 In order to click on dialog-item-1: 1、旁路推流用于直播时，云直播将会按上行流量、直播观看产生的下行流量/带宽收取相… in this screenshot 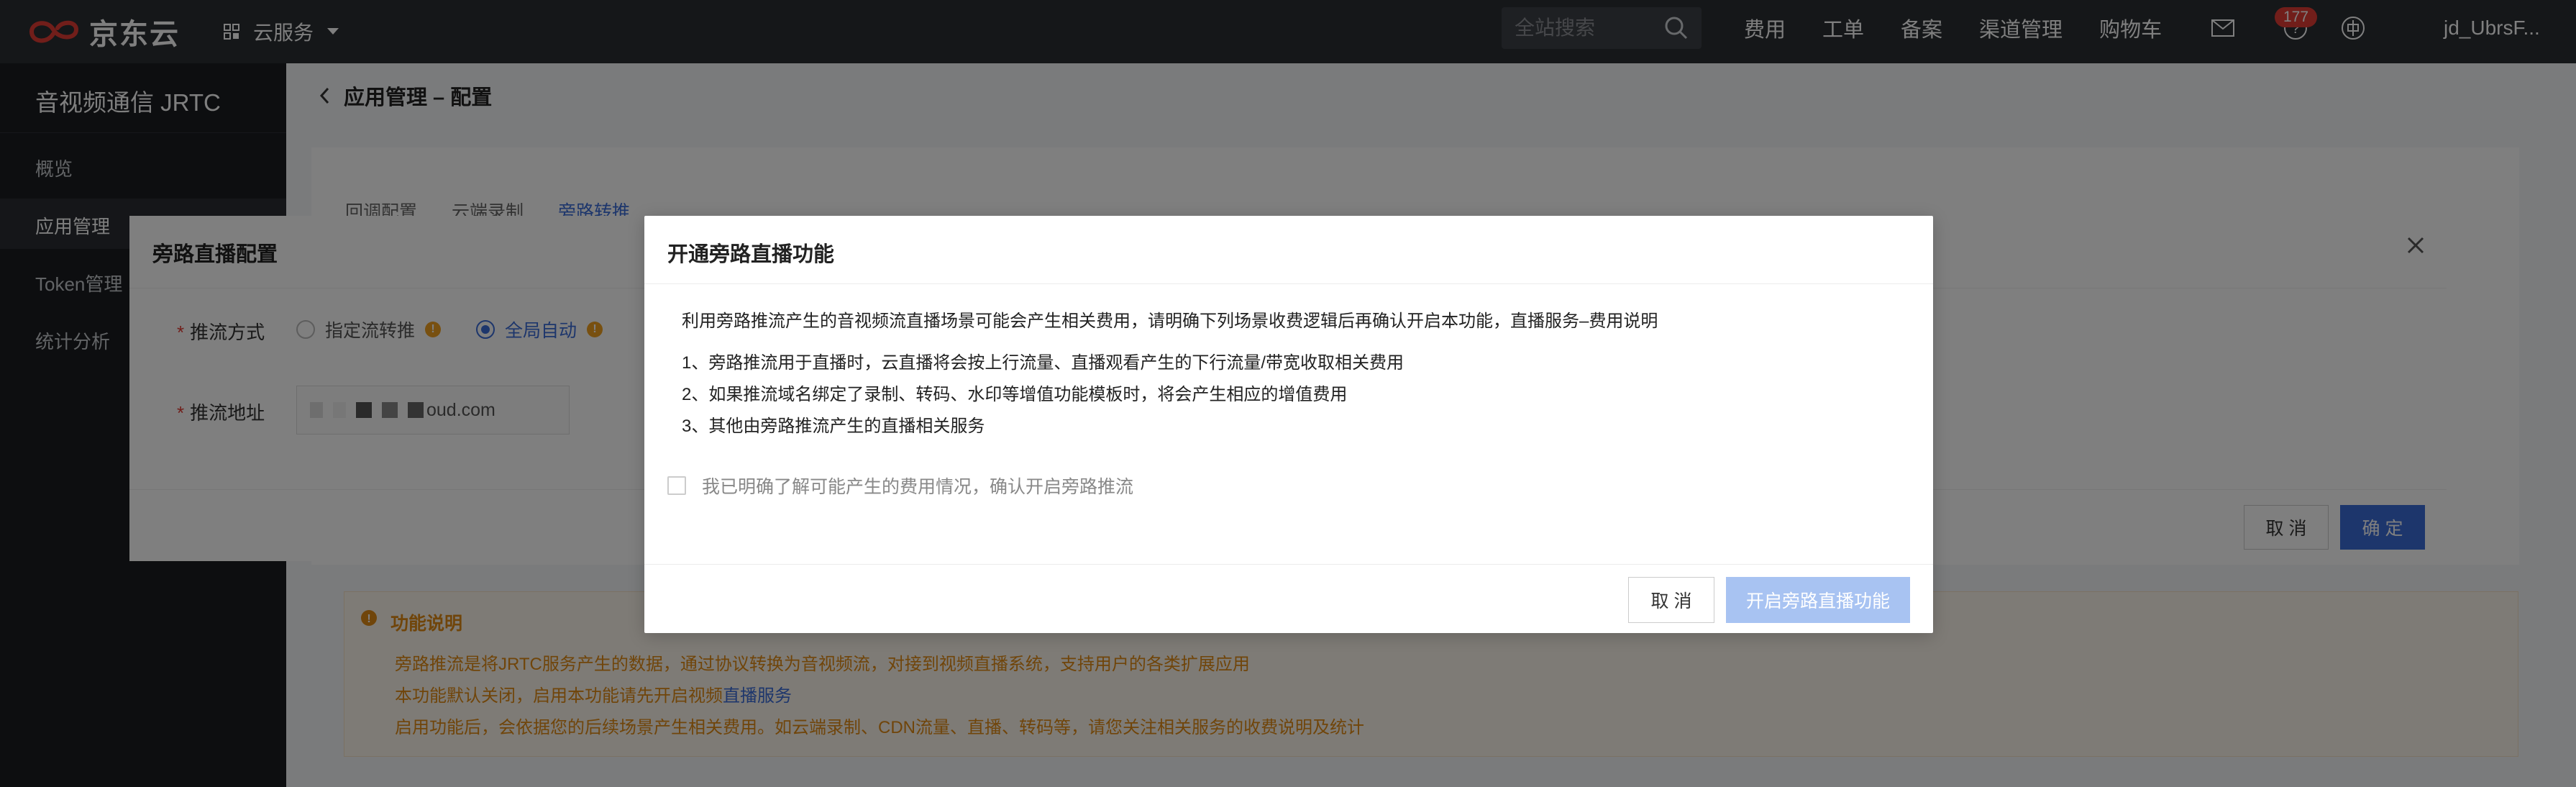, I will do `click(1043, 363)`.